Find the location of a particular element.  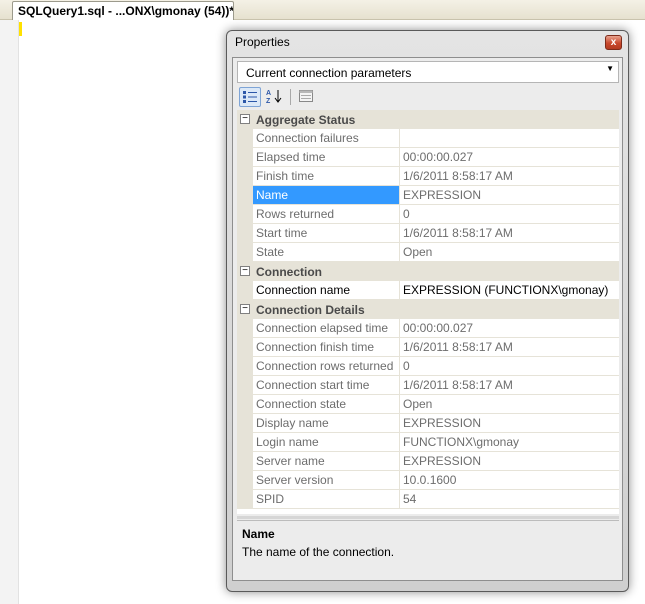

property-row: Name EXPRESSION is located at coordinates (428, 195).